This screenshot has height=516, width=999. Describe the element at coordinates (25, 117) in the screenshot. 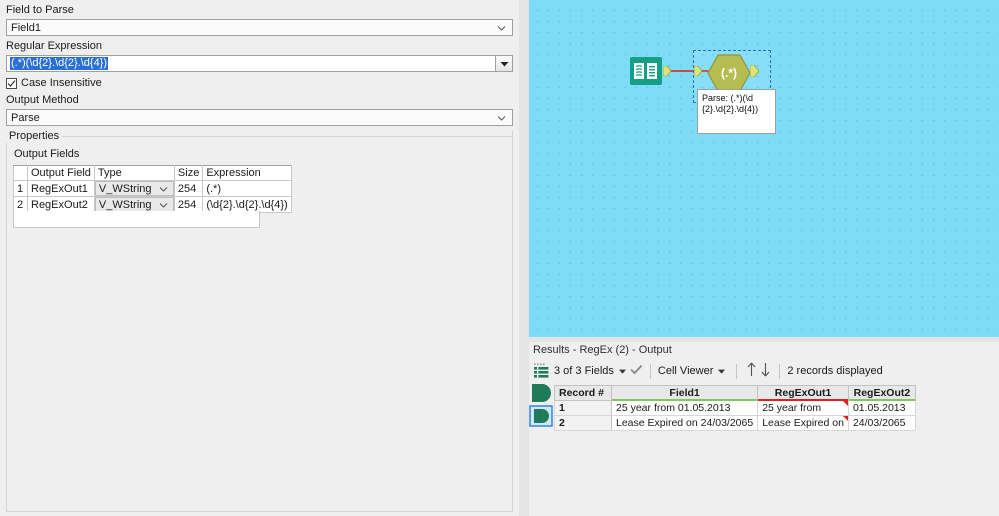

I see `output-method-value: Parse` at that location.